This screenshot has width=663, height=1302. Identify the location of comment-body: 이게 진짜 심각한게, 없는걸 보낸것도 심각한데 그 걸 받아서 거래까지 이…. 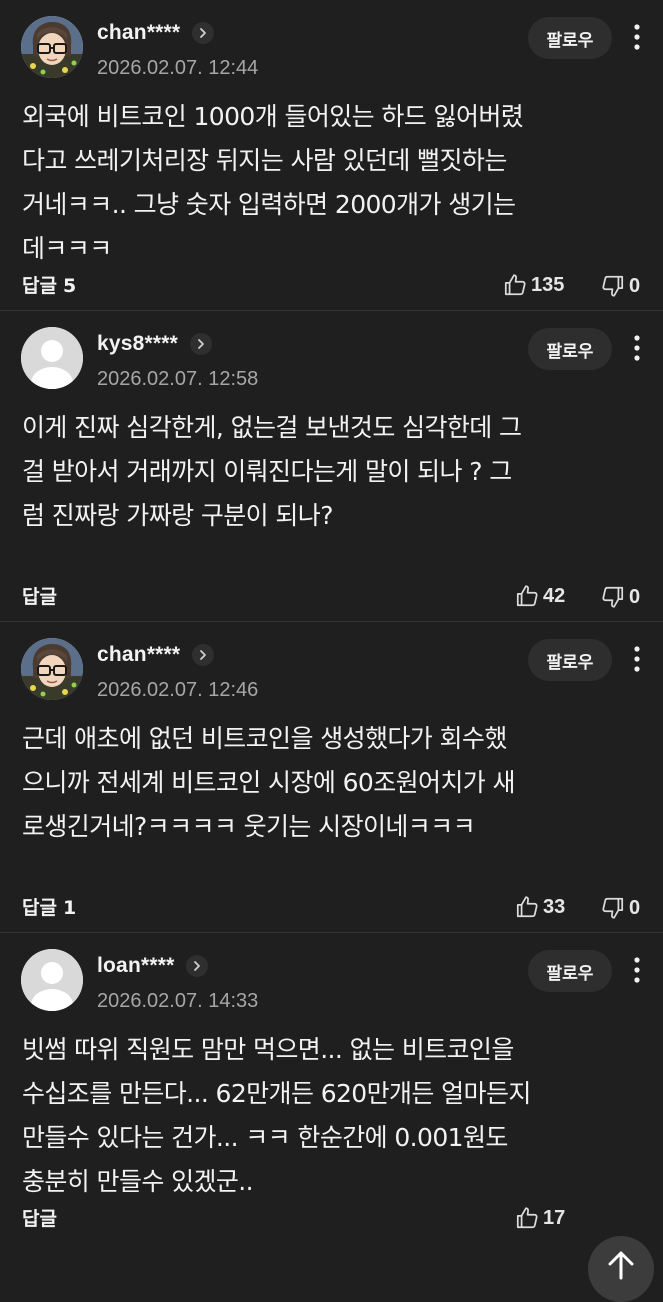
(272, 471).